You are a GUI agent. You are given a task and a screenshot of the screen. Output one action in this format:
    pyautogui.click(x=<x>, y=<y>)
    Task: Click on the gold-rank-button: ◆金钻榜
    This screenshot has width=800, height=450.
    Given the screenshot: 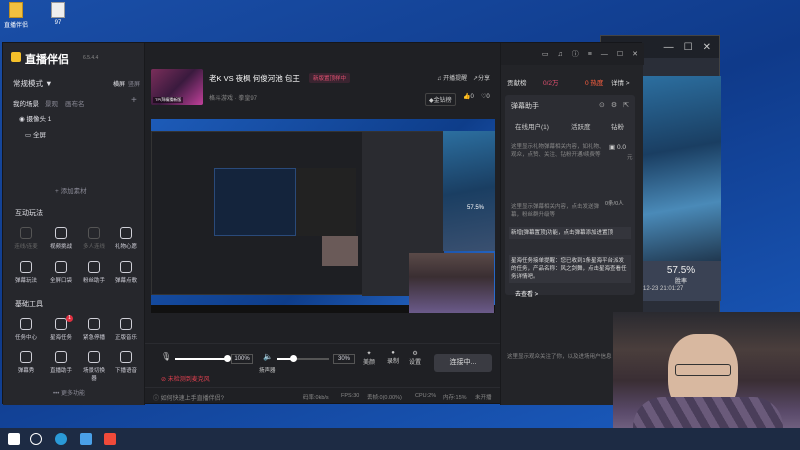 What is the action you would take?
    pyautogui.click(x=440, y=99)
    